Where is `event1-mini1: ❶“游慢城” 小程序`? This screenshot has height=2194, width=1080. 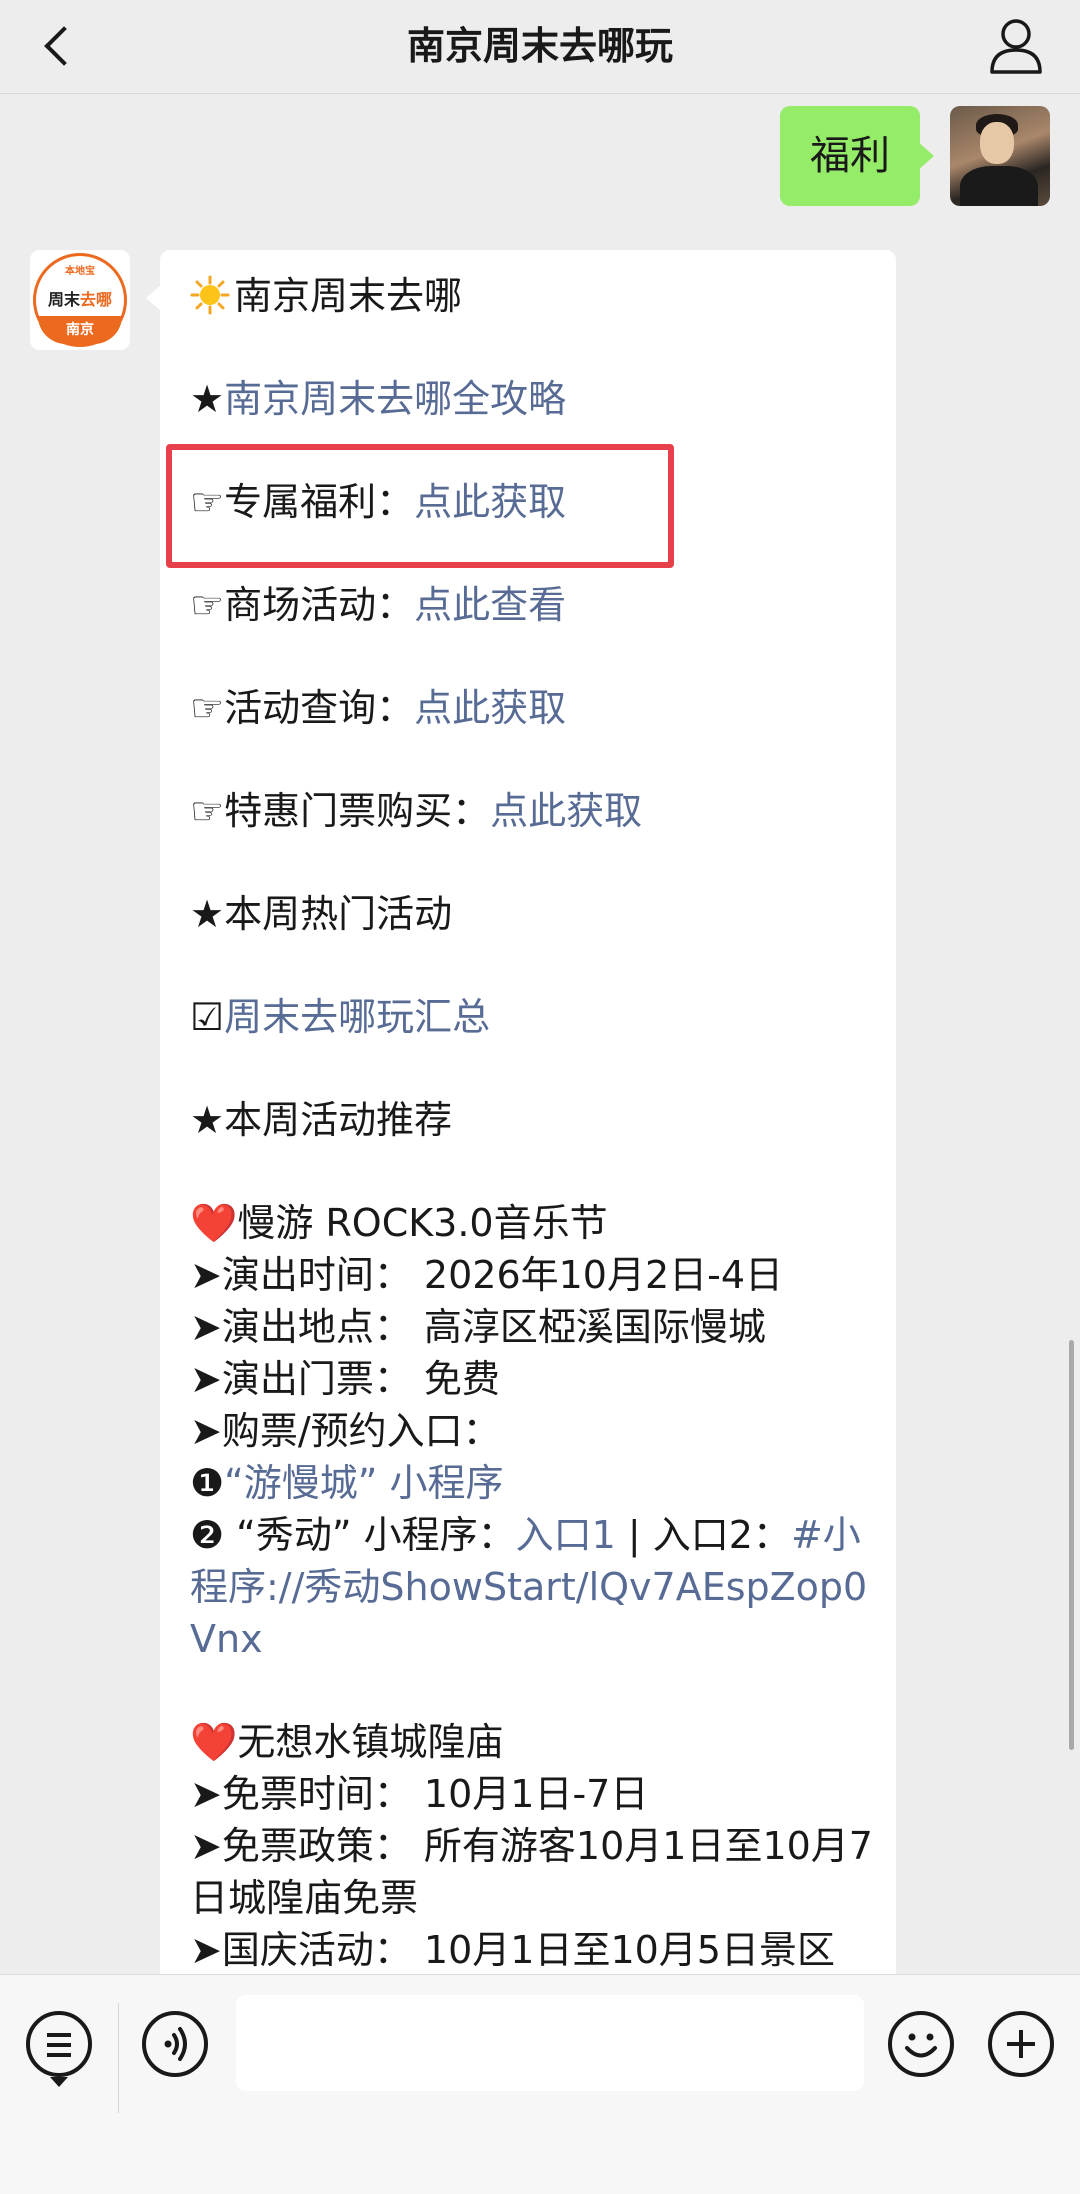
event1-mini1: ❶“游慢城” 小程序 is located at coordinates (347, 1483).